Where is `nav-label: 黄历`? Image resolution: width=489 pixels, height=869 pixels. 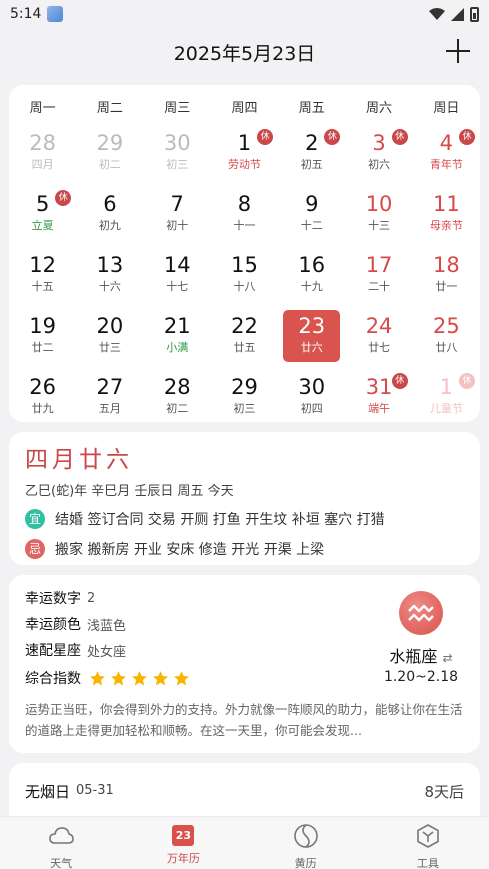
nav-label: 黄历 is located at coordinates (305, 863).